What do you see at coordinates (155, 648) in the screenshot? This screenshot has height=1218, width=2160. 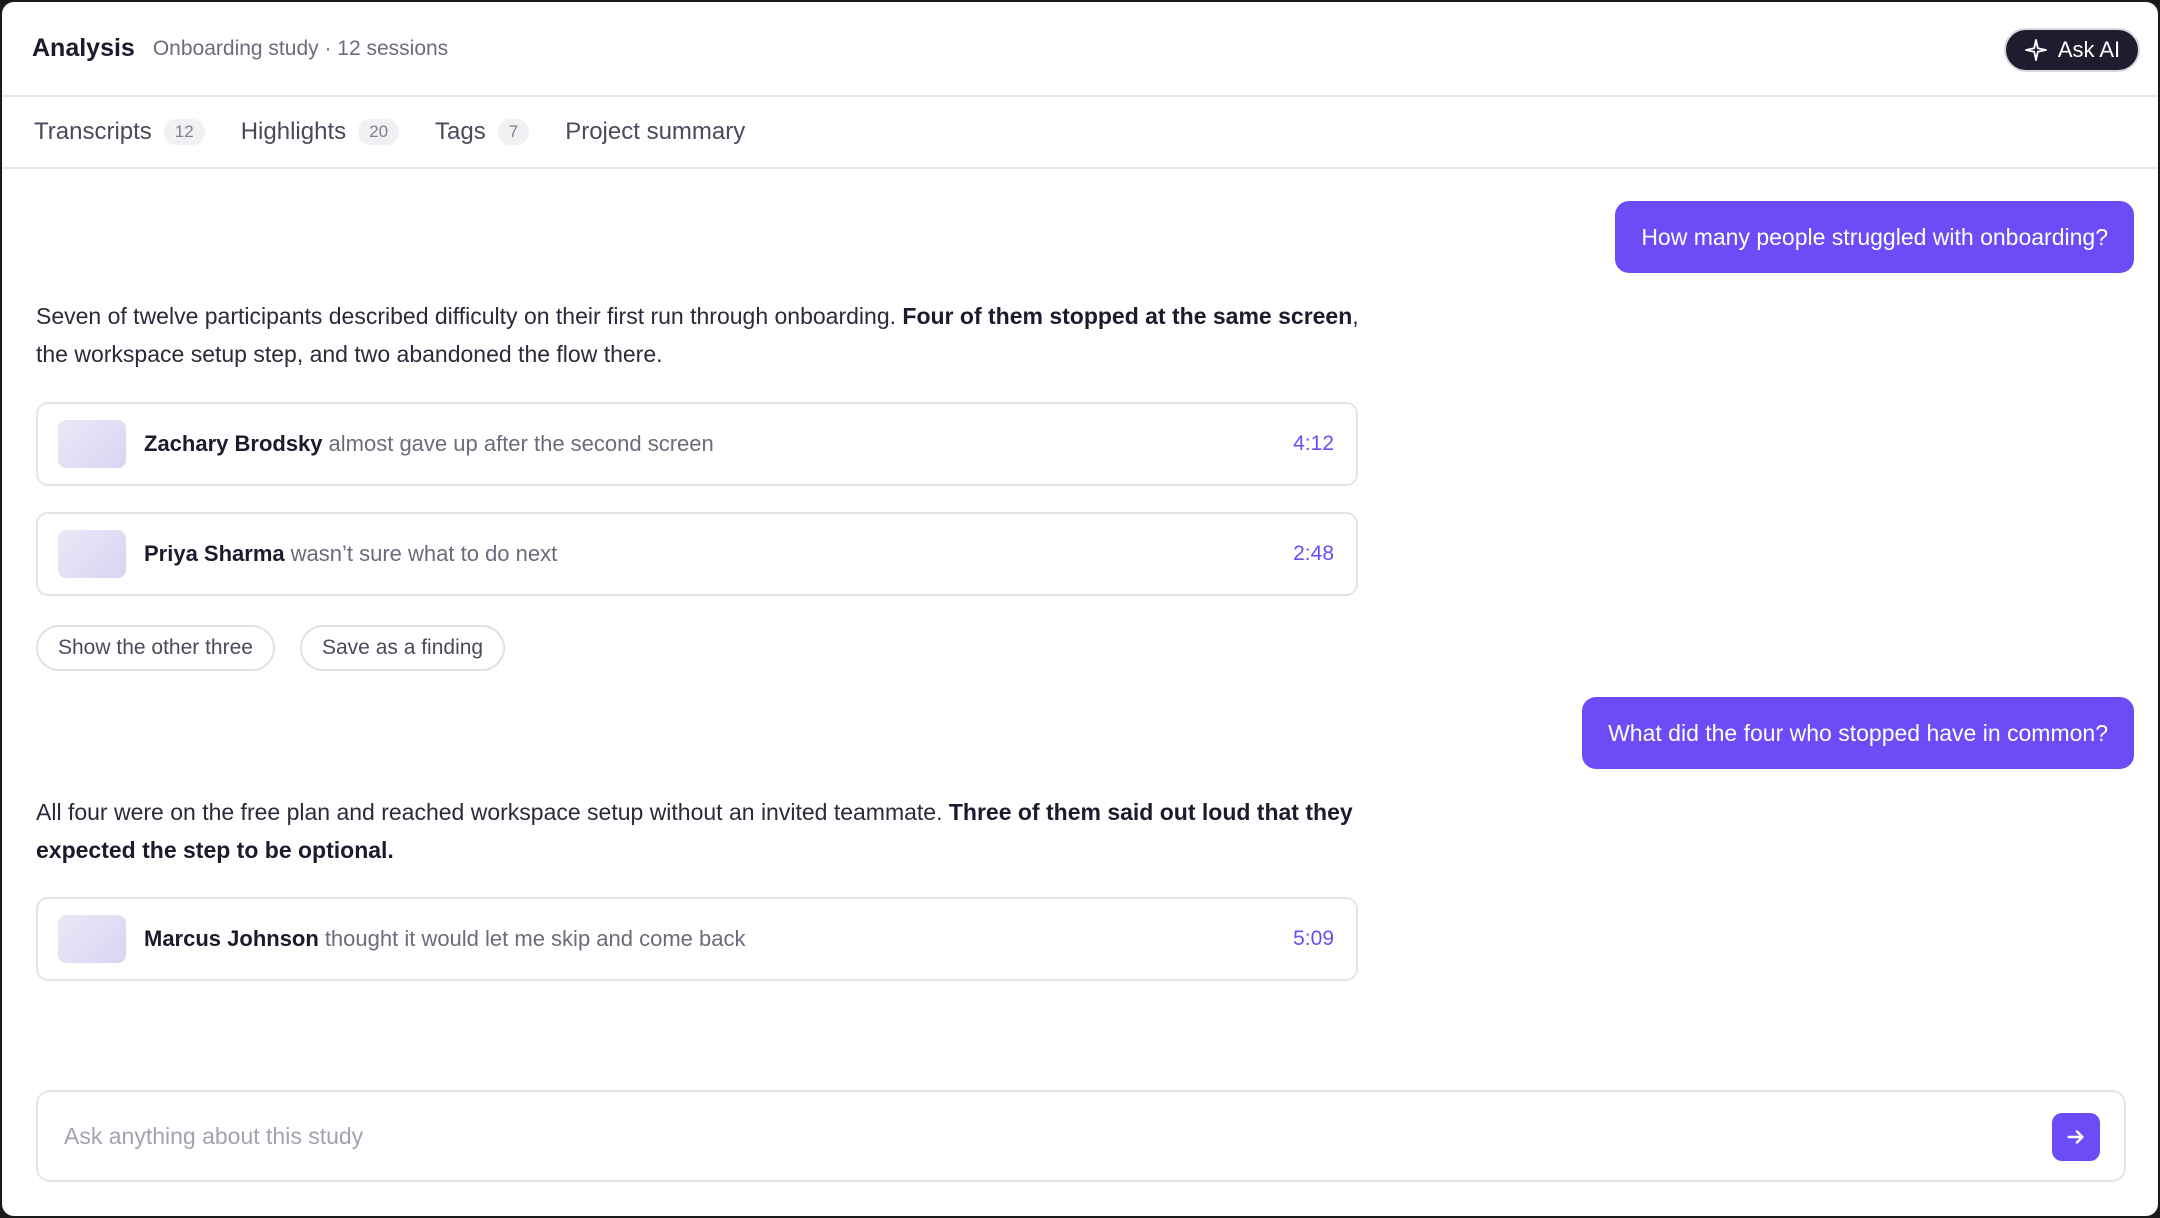 I see `show-other-three-button: Show the other three` at bounding box center [155, 648].